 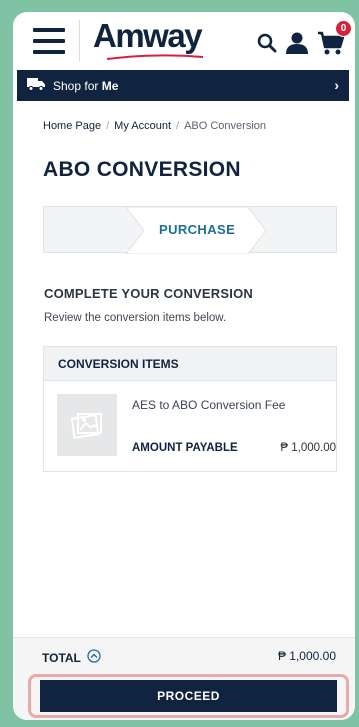 What do you see at coordinates (148, 293) in the screenshot?
I see `section-title: COMPLETE YOUR CONVERSION` at bounding box center [148, 293].